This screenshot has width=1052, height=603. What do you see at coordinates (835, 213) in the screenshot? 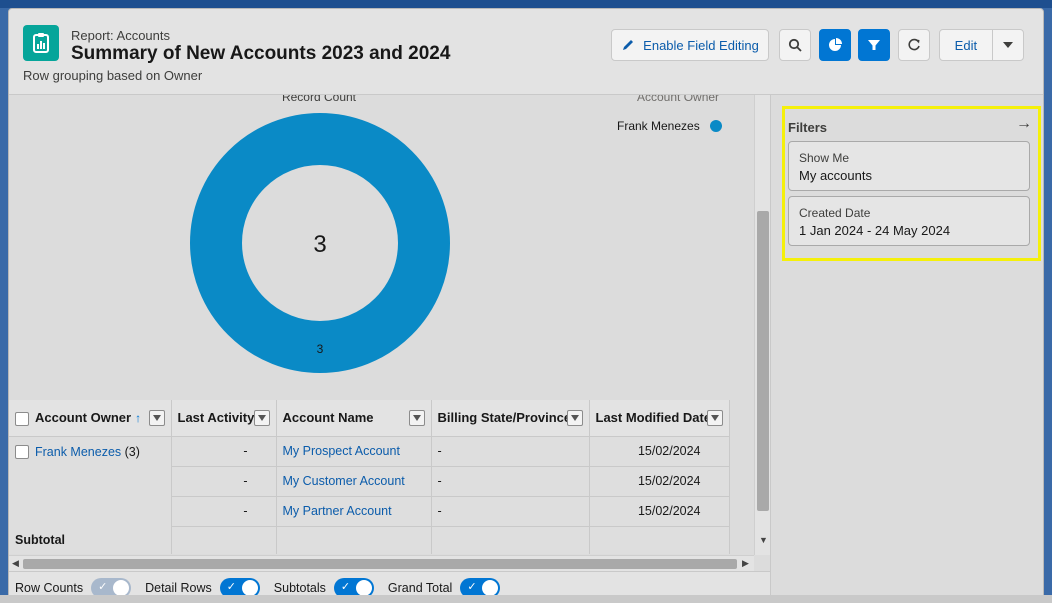
I see `filter-label: Created Date` at bounding box center [835, 213].